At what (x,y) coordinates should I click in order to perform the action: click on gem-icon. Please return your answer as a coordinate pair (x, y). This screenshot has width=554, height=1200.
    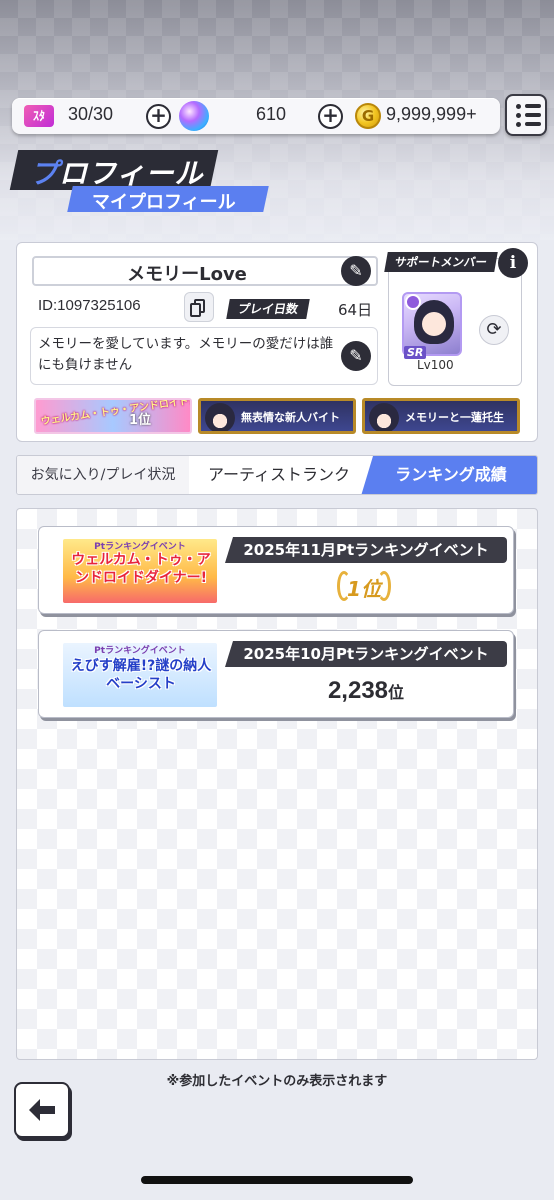
    Looking at the image, I should click on (194, 116).